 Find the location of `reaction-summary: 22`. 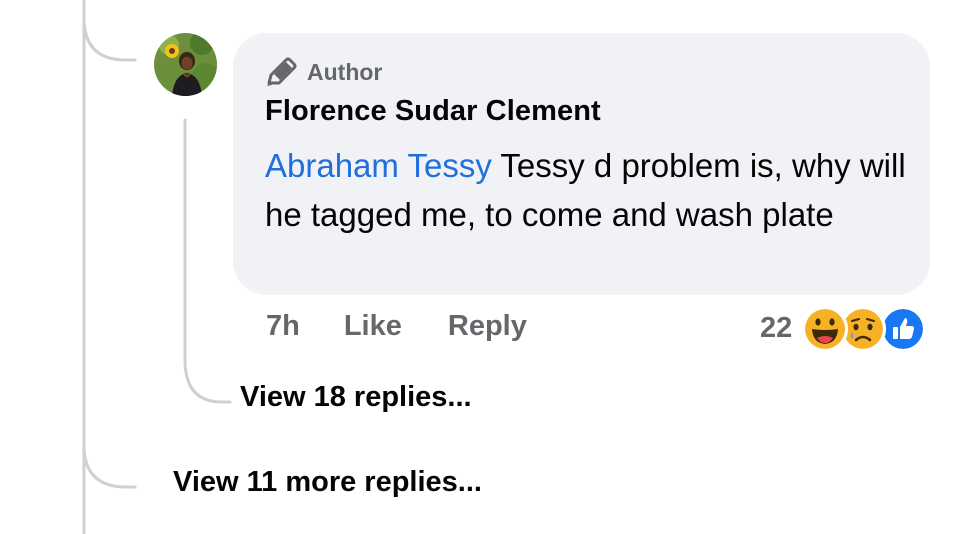

reaction-summary: 22 is located at coordinates (843, 329).